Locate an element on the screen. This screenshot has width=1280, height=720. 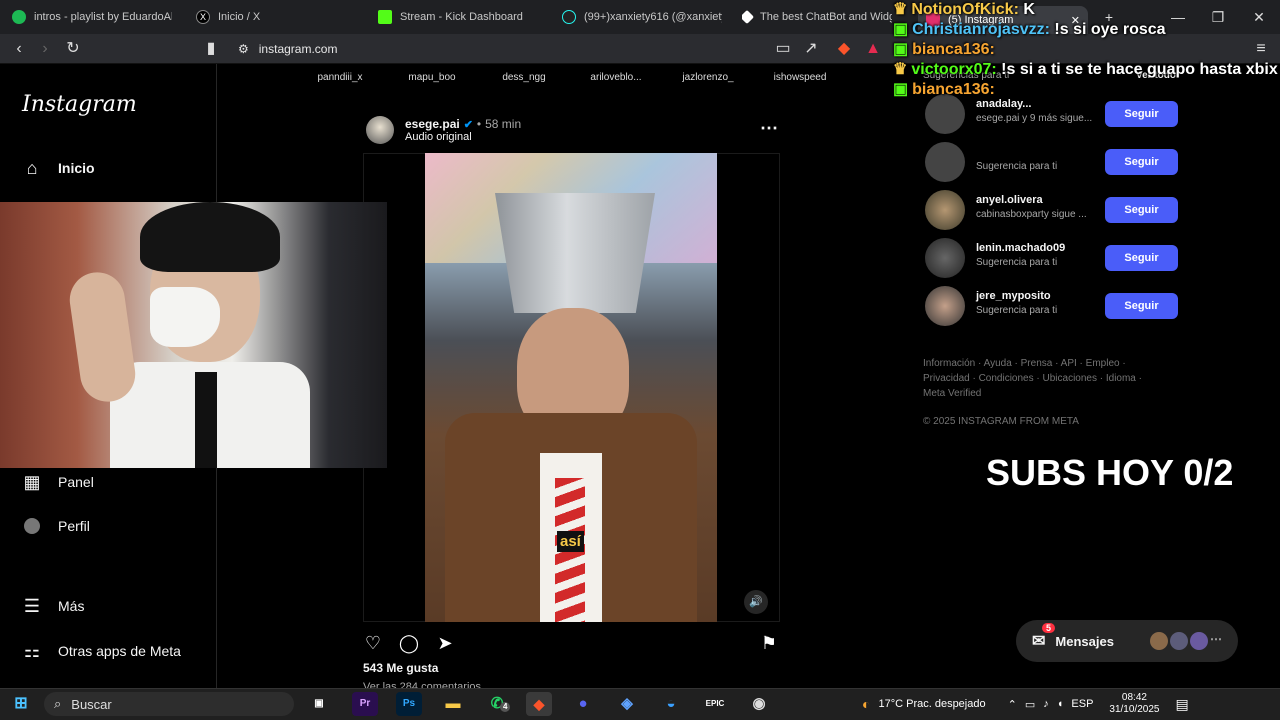
panel-icon: ▦ is located at coordinates (32, 481).